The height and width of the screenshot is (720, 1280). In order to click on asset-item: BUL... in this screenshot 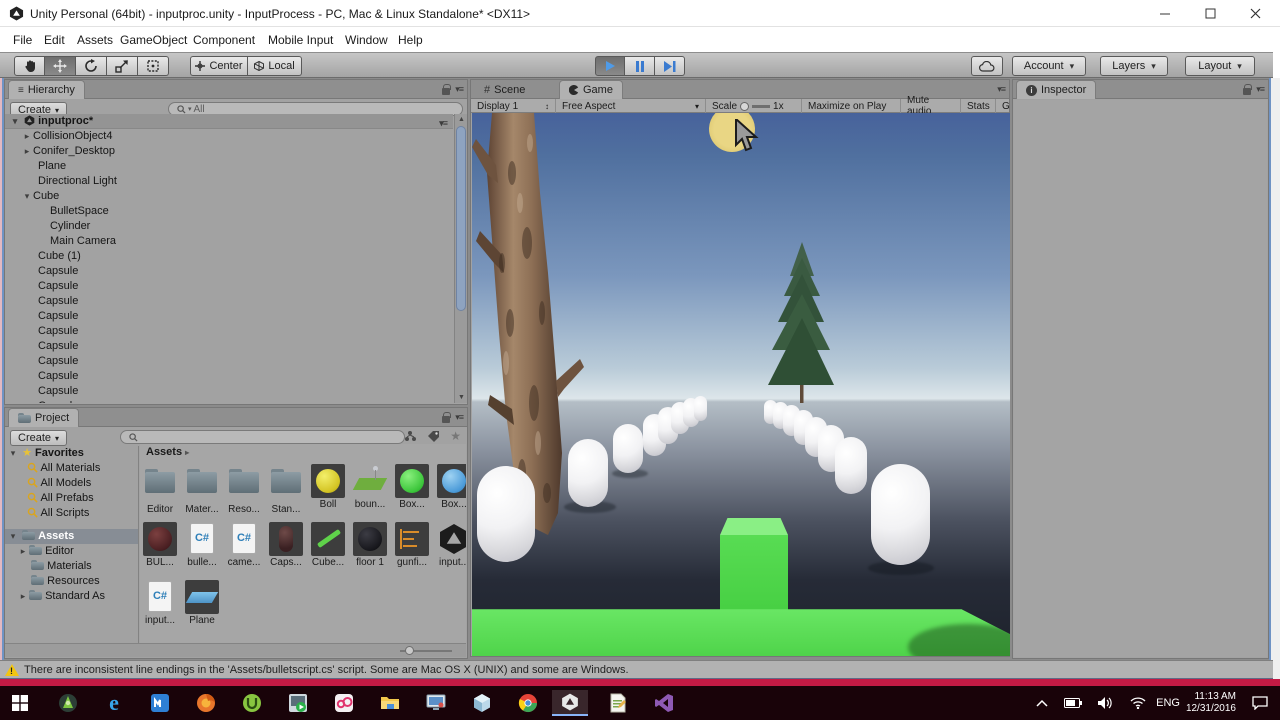, I will do `click(160, 545)`.